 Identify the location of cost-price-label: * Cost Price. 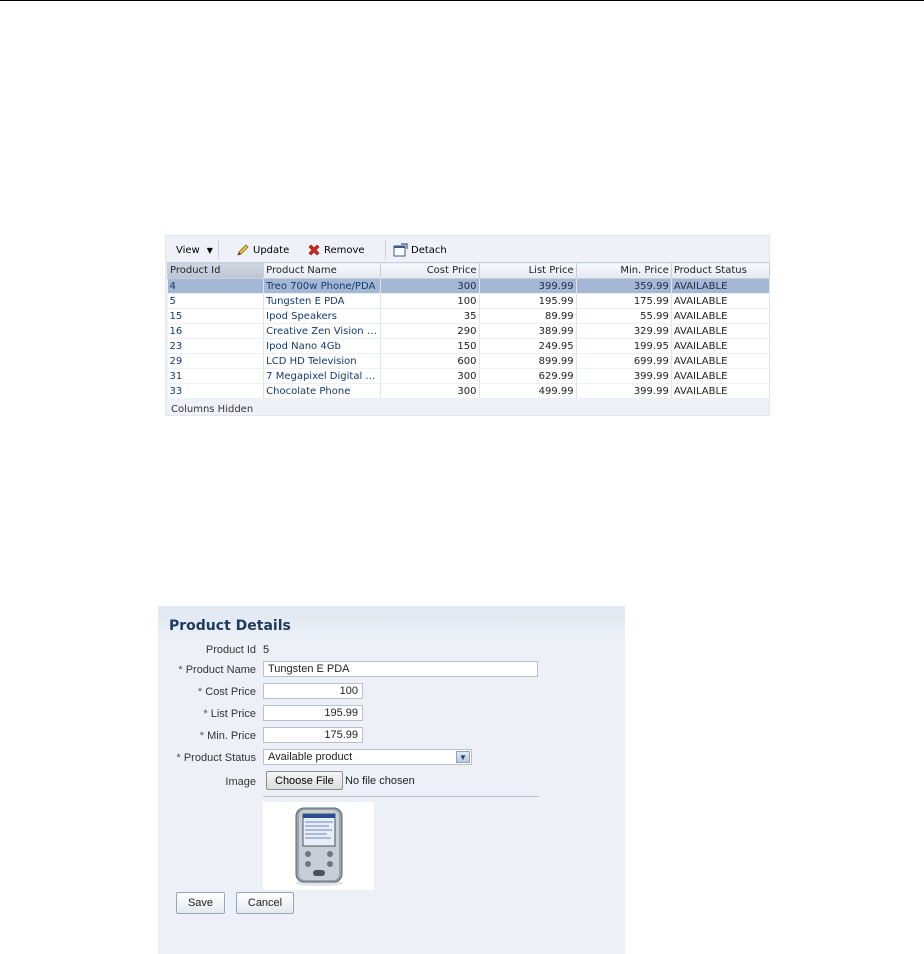
(207, 692).